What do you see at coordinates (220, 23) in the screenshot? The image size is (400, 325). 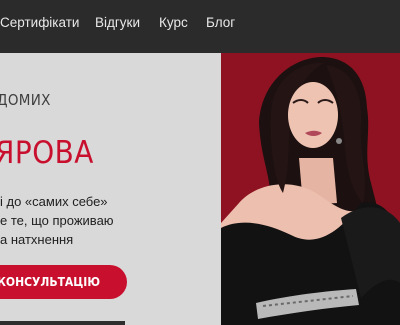 I see `nav-item-blog: Блог` at bounding box center [220, 23].